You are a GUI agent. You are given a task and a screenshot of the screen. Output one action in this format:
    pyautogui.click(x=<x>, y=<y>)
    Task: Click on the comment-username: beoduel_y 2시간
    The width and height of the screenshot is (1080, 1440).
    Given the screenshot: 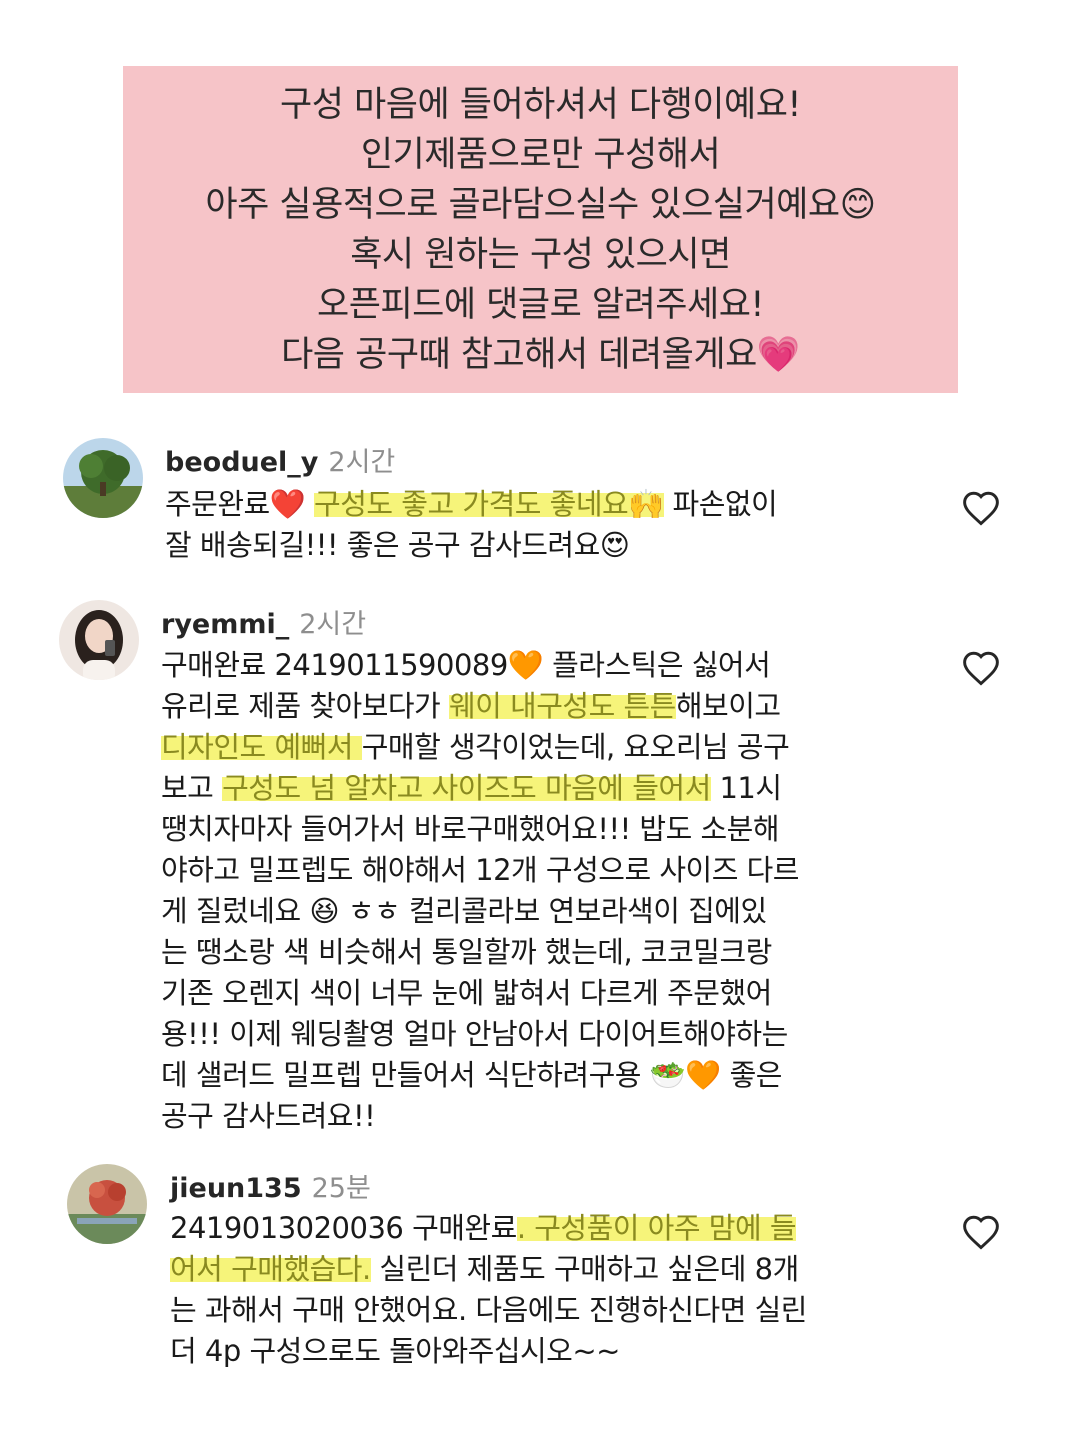 What is the action you would take?
    pyautogui.click(x=280, y=459)
    